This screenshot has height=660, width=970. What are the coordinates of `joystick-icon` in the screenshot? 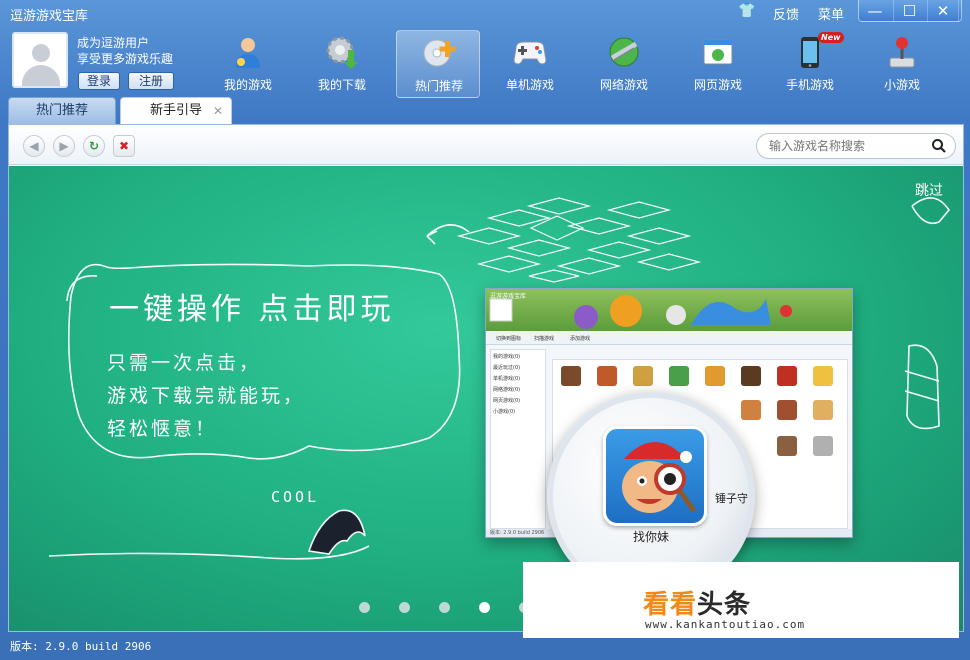 It's located at (902, 52).